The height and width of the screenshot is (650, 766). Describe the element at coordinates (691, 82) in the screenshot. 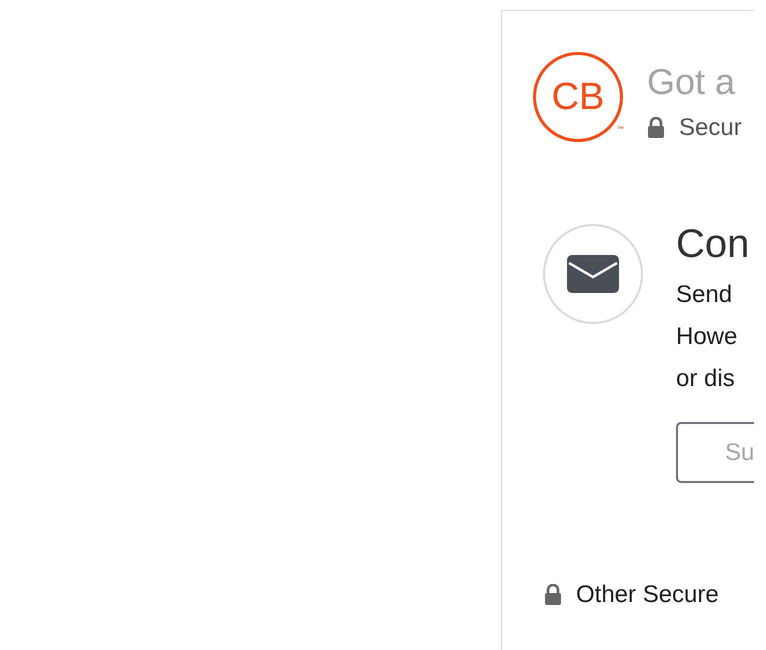

I see `page-title: Got a` at that location.